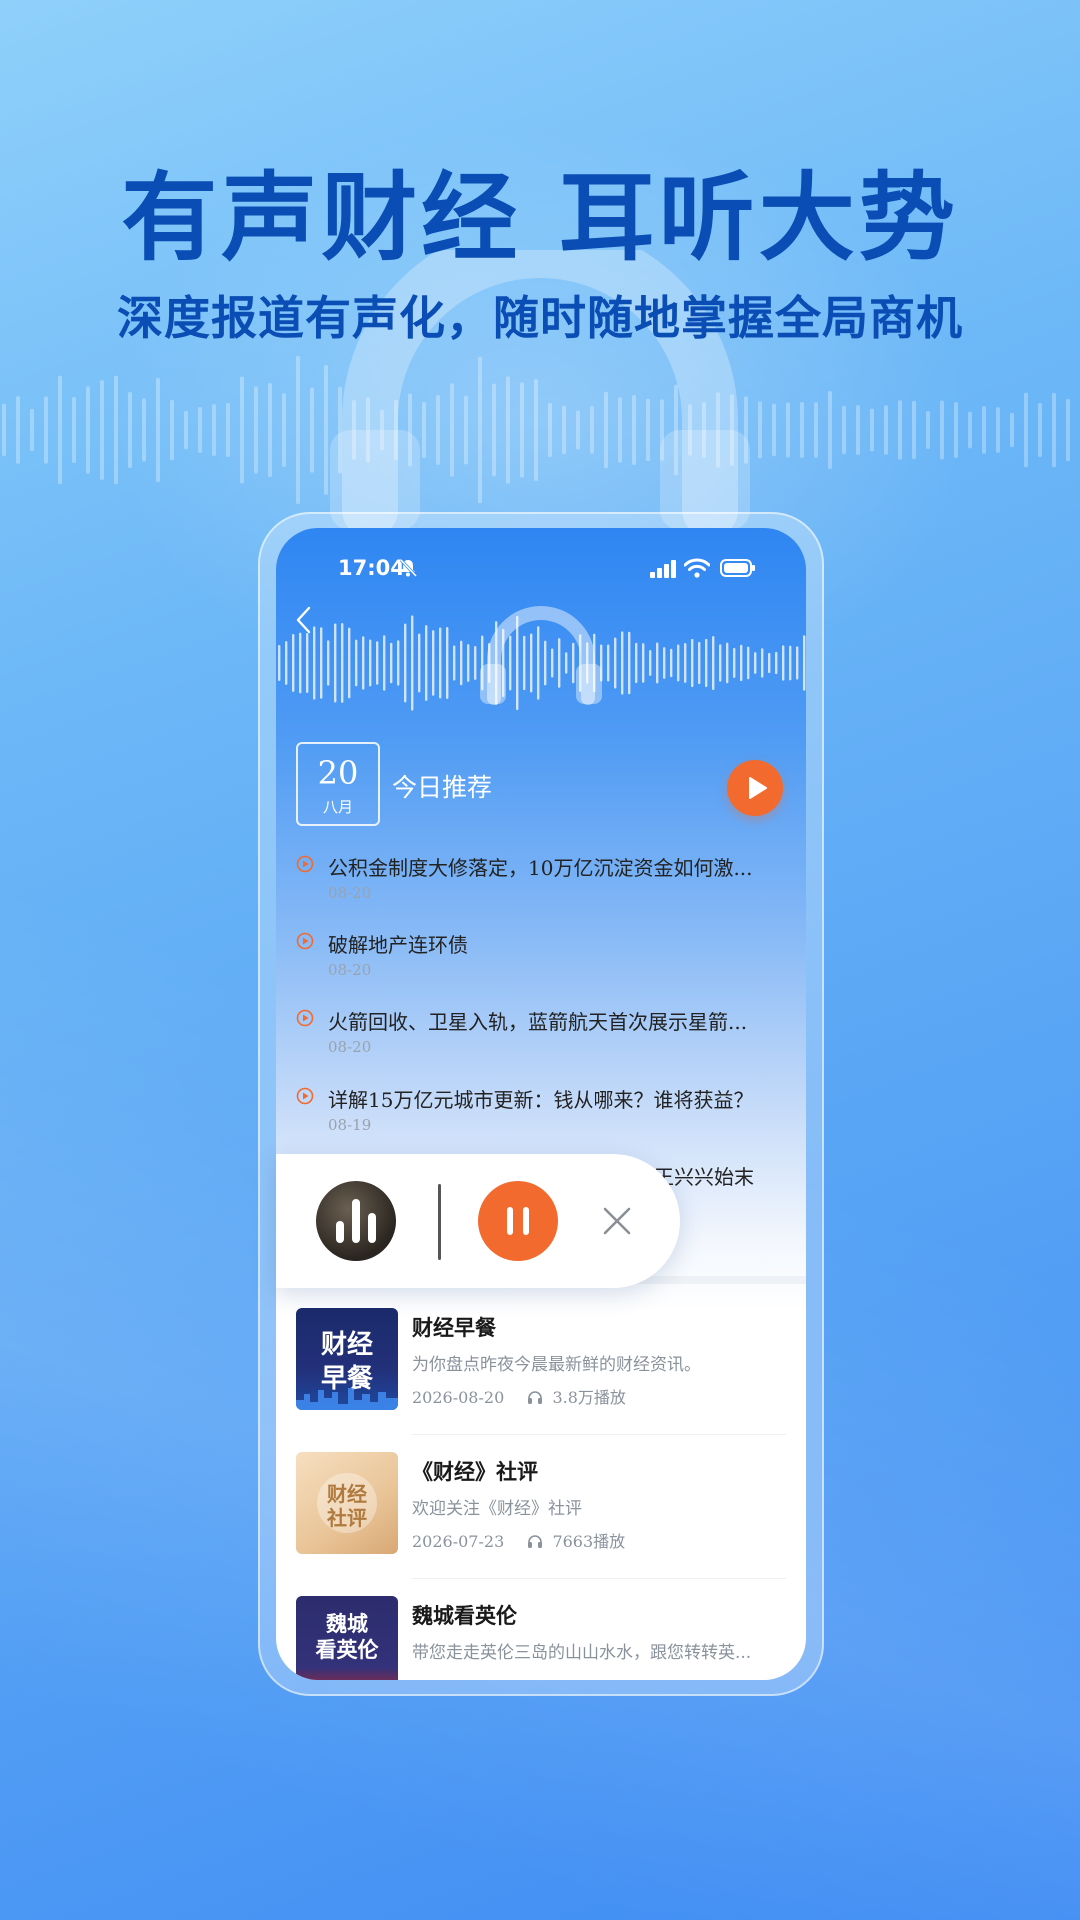 The width and height of the screenshot is (1080, 1920). I want to click on pause-button, so click(518, 1221).